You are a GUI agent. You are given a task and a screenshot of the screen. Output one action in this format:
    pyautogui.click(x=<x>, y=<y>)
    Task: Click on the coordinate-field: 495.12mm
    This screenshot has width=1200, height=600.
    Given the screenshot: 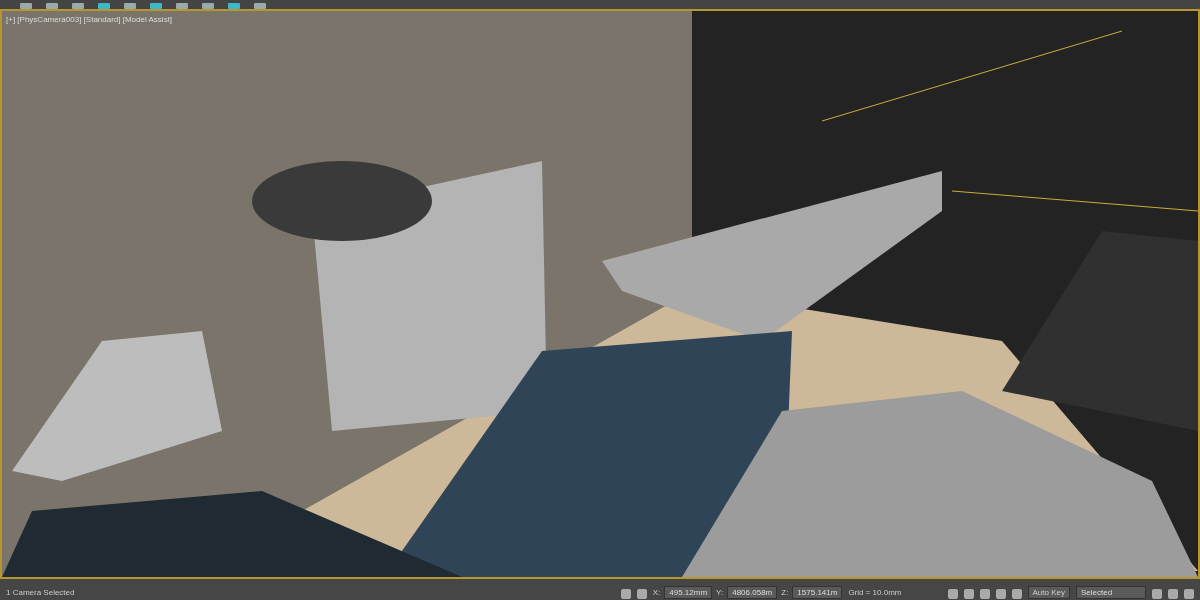 What is the action you would take?
    pyautogui.click(x=688, y=592)
    